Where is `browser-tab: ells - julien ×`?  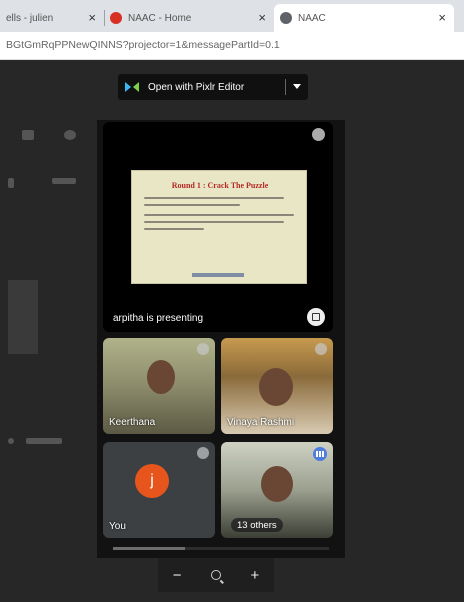
browser-tab: ells - julien × is located at coordinates (52, 18).